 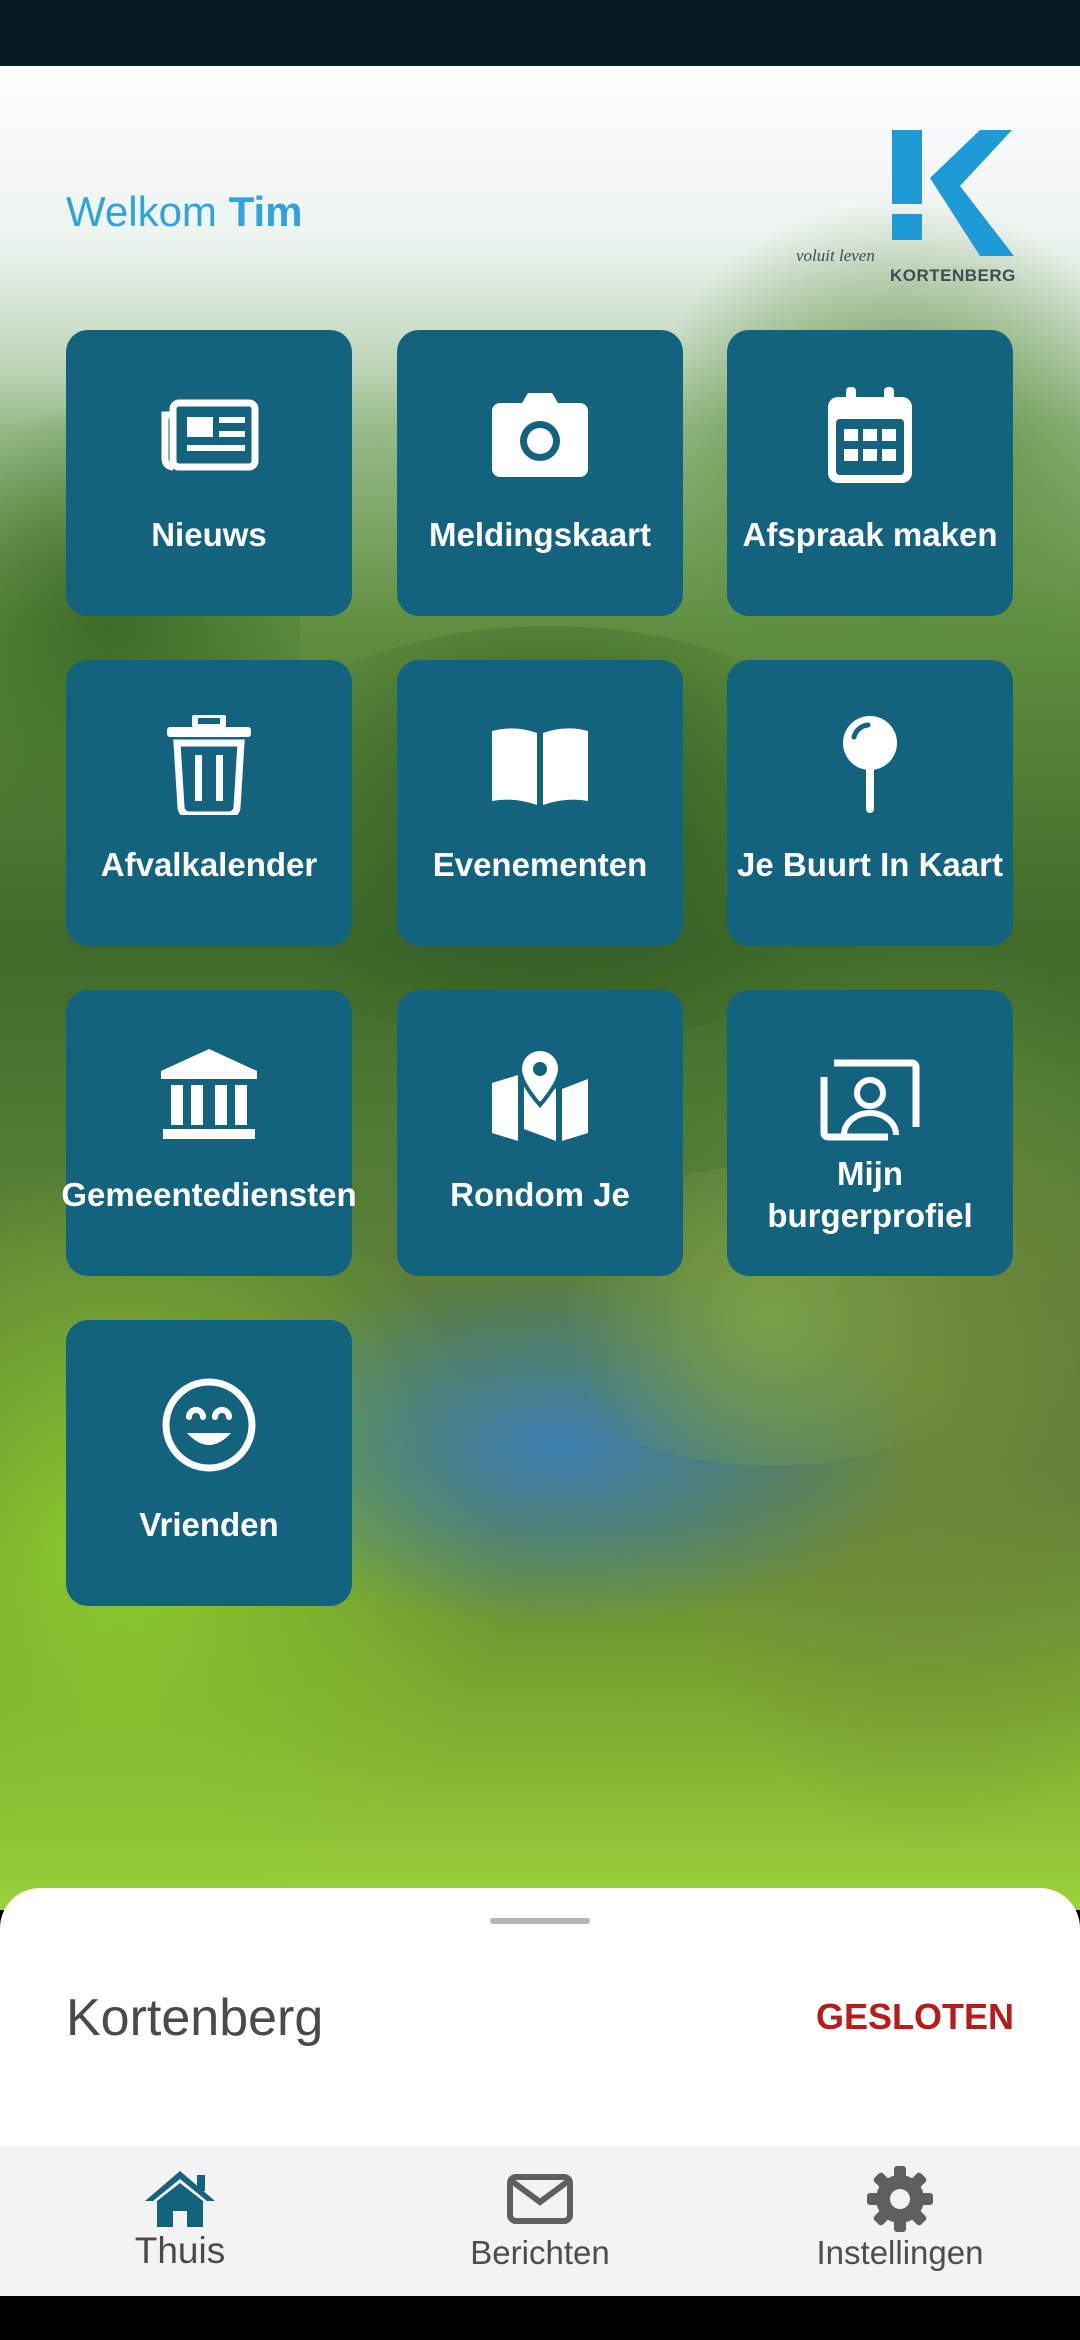 I want to click on tile-mijn-burgerprofiel: Mijn burgerprofiel, so click(x=870, y=1133).